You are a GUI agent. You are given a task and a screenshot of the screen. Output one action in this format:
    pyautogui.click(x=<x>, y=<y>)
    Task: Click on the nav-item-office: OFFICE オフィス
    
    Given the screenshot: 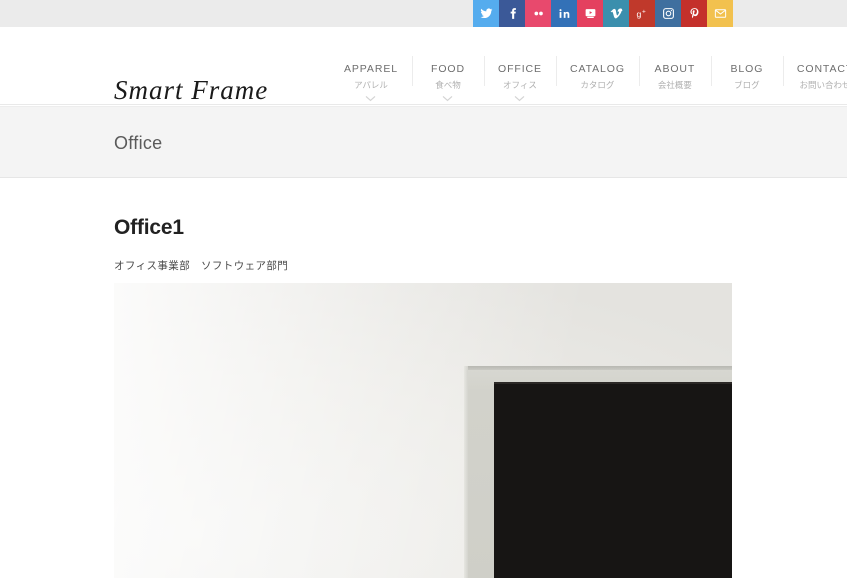 What is the action you would take?
    pyautogui.click(x=519, y=73)
    